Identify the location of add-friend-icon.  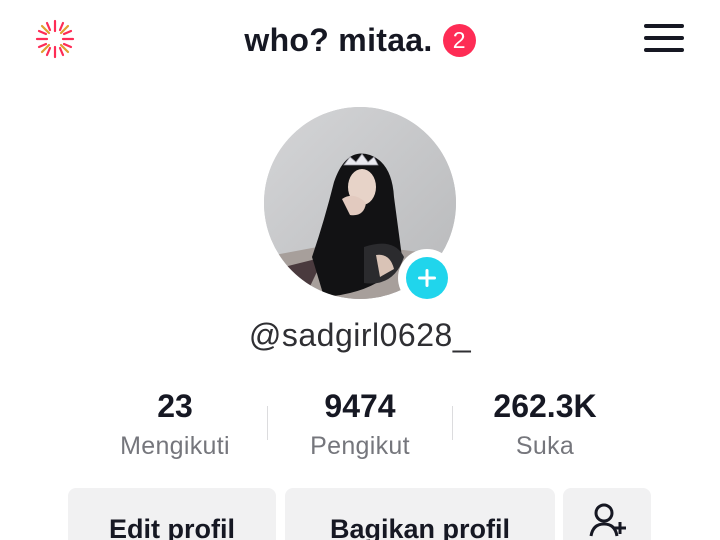
(607, 520).